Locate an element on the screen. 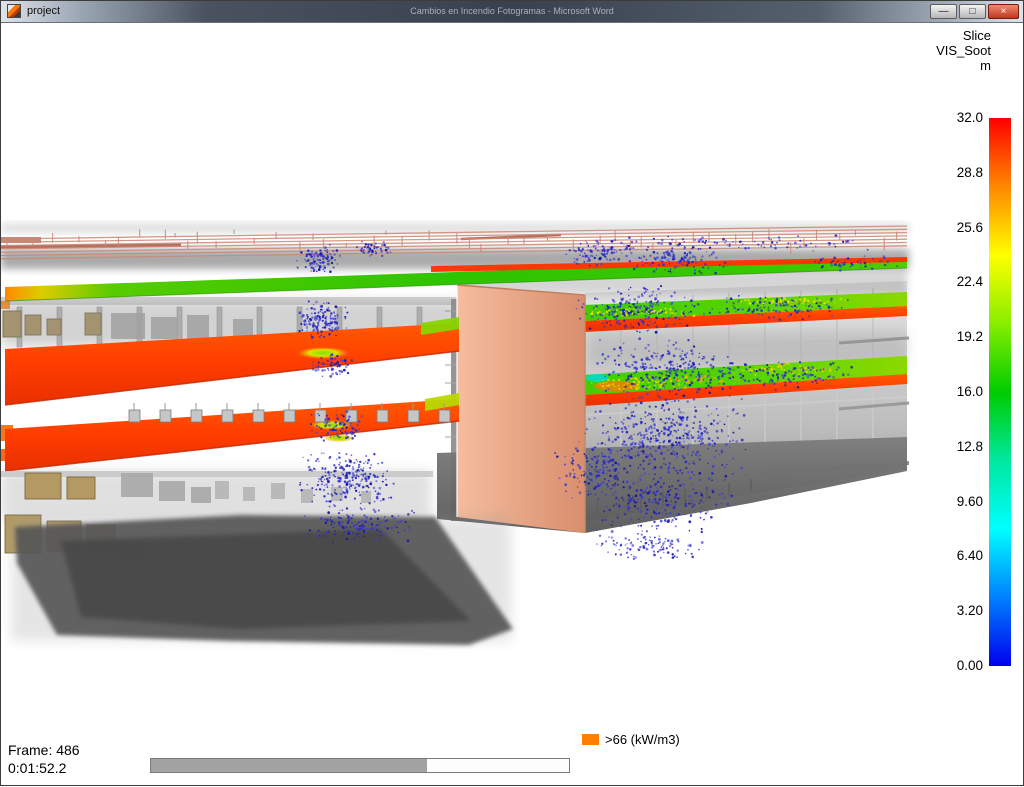 The width and height of the screenshot is (1024, 787). colorbar-tick-label: 25.6 is located at coordinates (970, 227).